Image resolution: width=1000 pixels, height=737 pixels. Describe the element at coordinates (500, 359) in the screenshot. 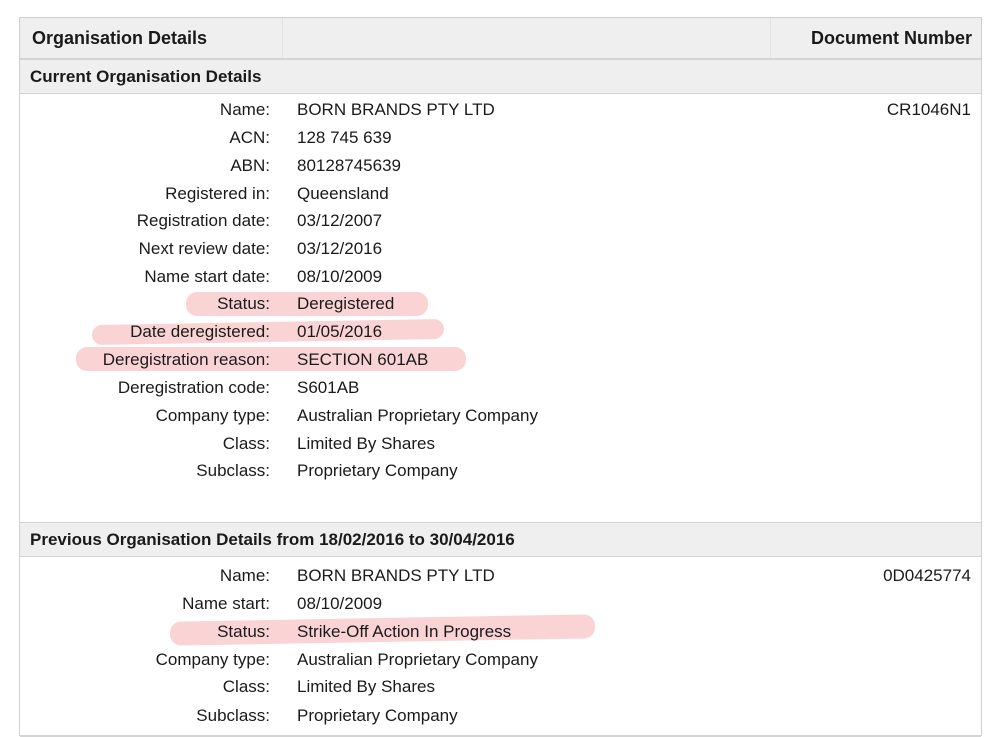

I see `field-row-deregistration-reason: Deregistration reason: SECTION 601AB` at that location.